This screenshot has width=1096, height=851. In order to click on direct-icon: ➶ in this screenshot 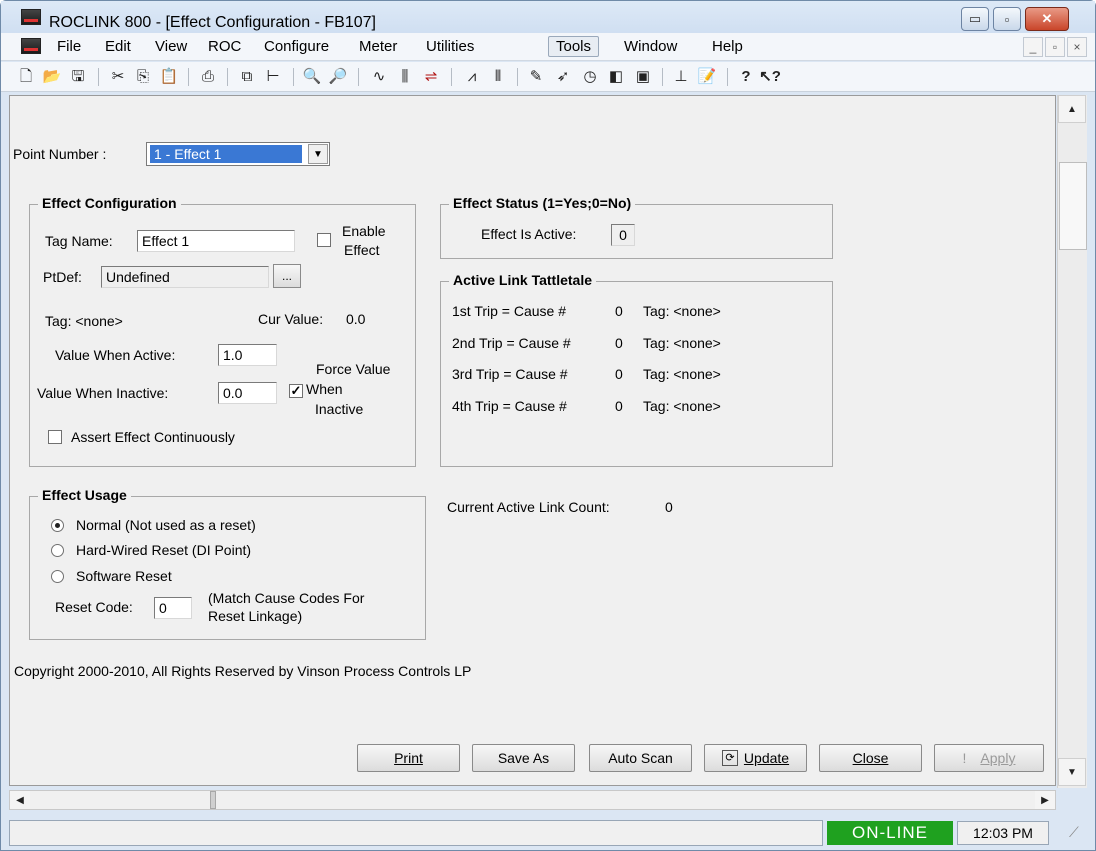, I will do `click(563, 77)`.